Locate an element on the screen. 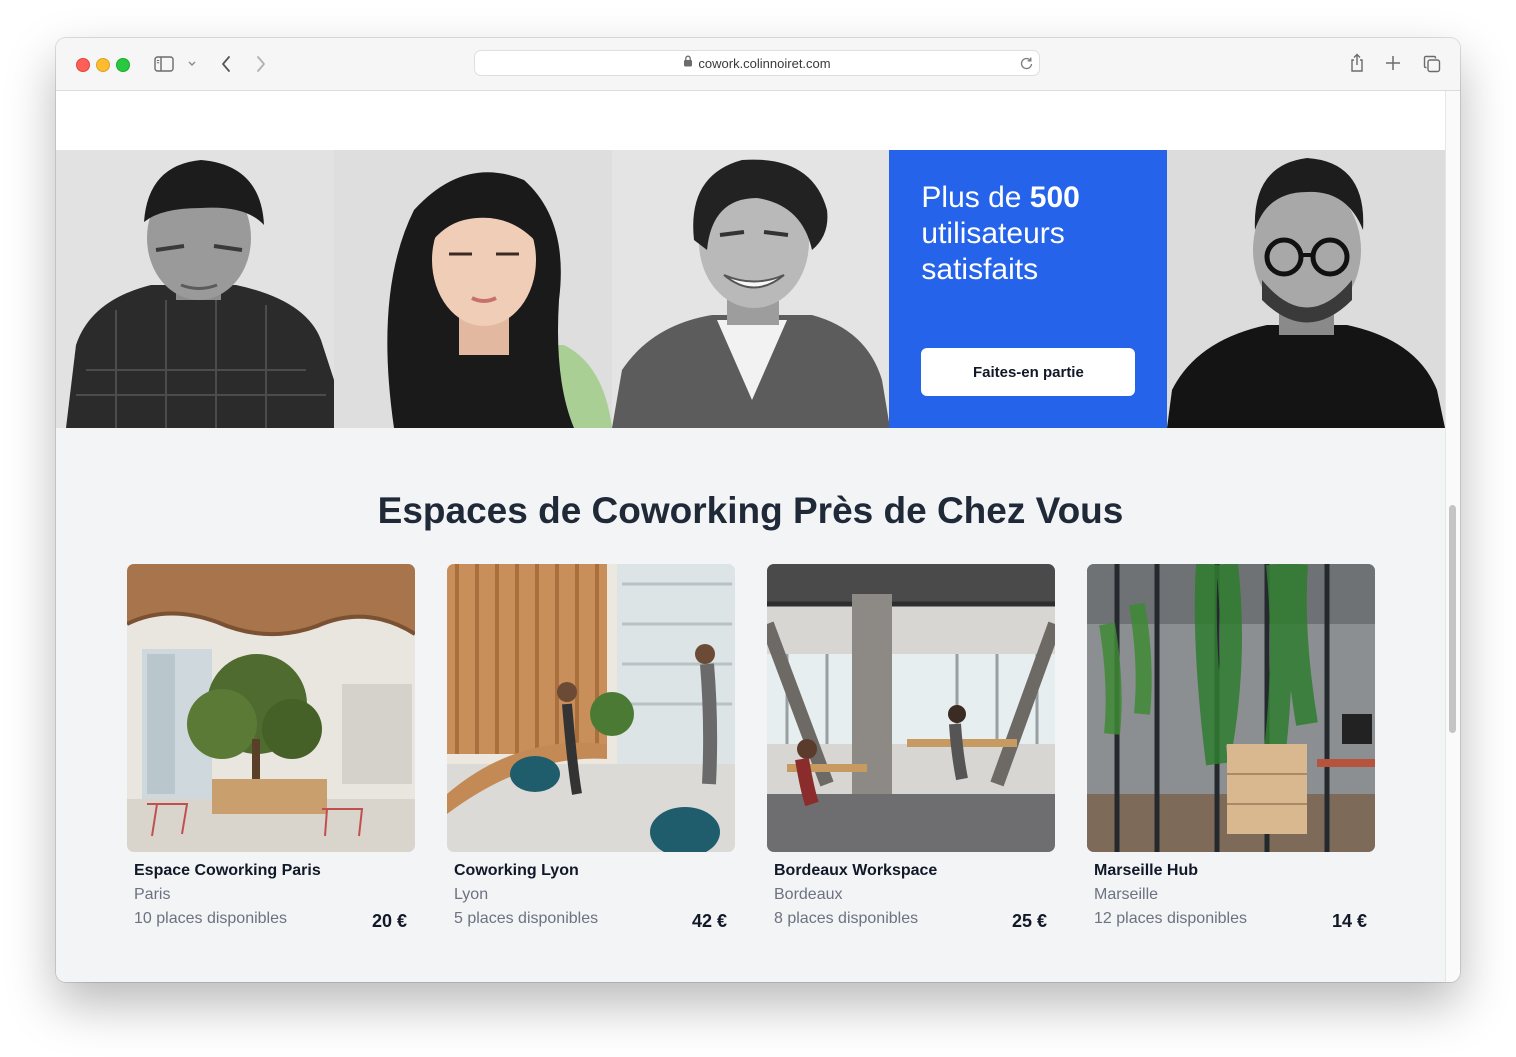 This screenshot has width=1516, height=1057. back-arrow-icon is located at coordinates (226, 64).